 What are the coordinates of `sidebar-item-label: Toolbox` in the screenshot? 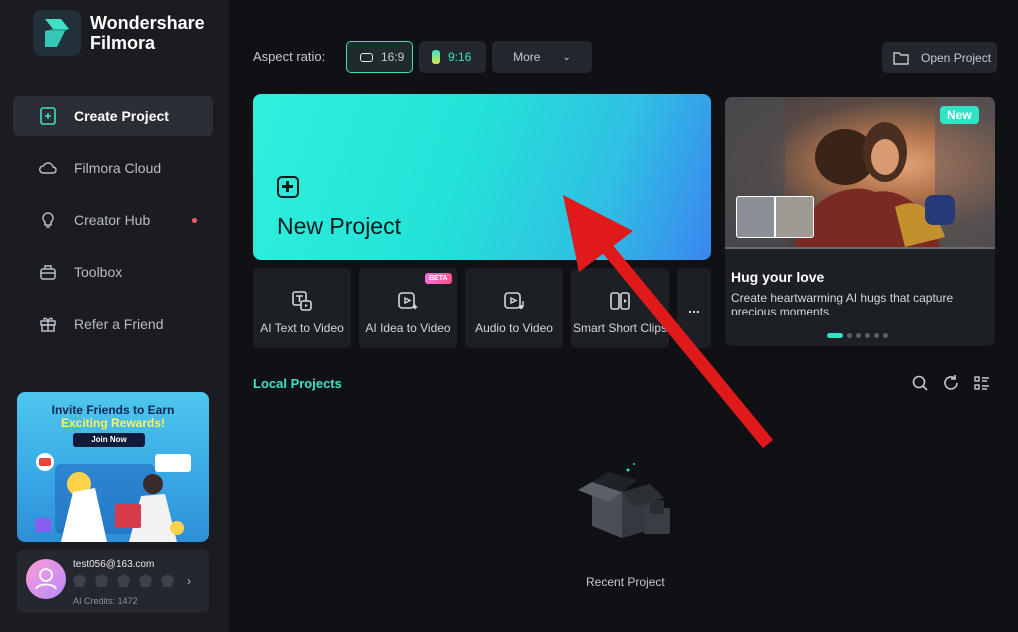 It's located at (98, 272).